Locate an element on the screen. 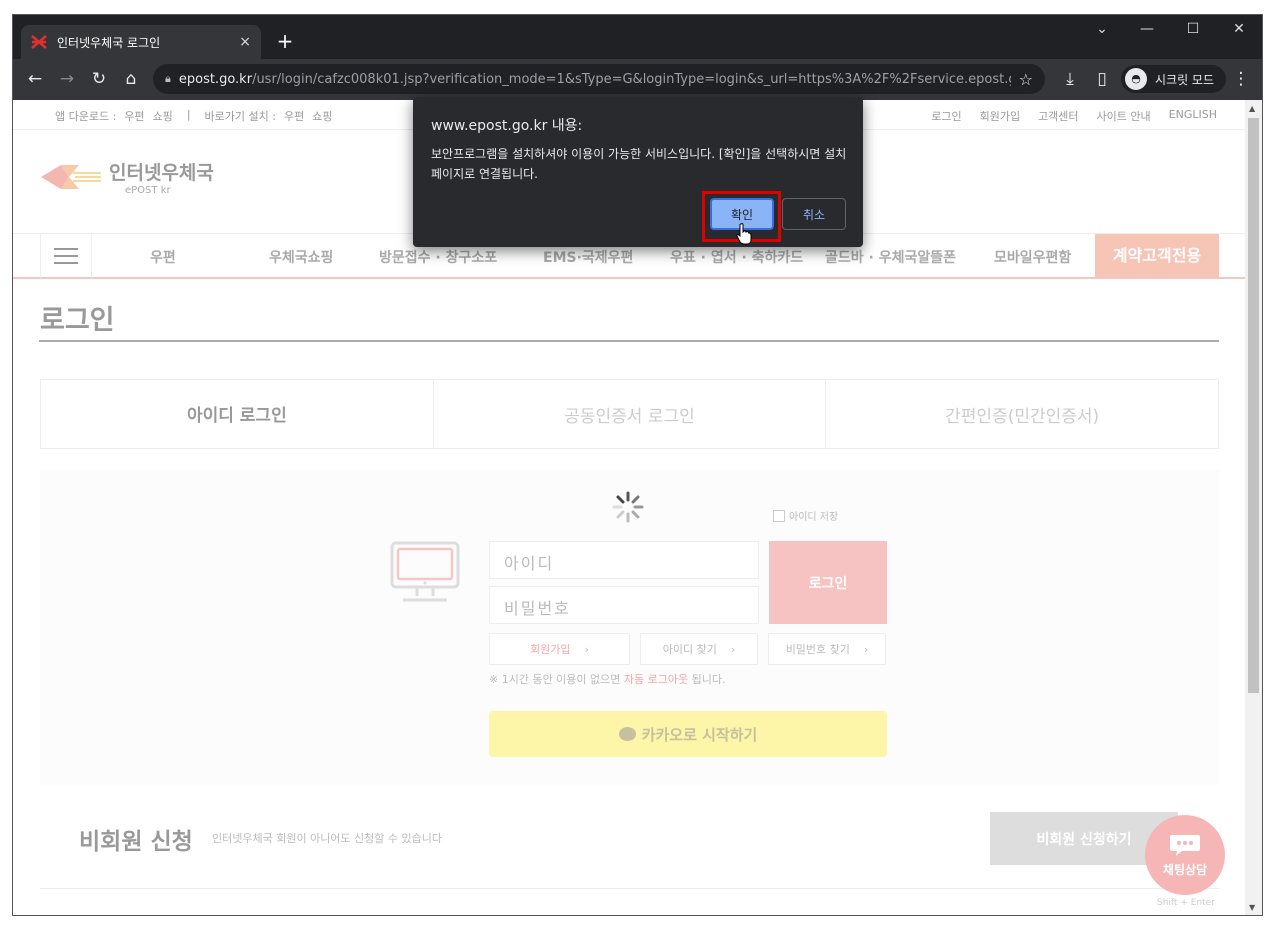 The image size is (1278, 931). signup-button: 회원가입 › is located at coordinates (559, 649).